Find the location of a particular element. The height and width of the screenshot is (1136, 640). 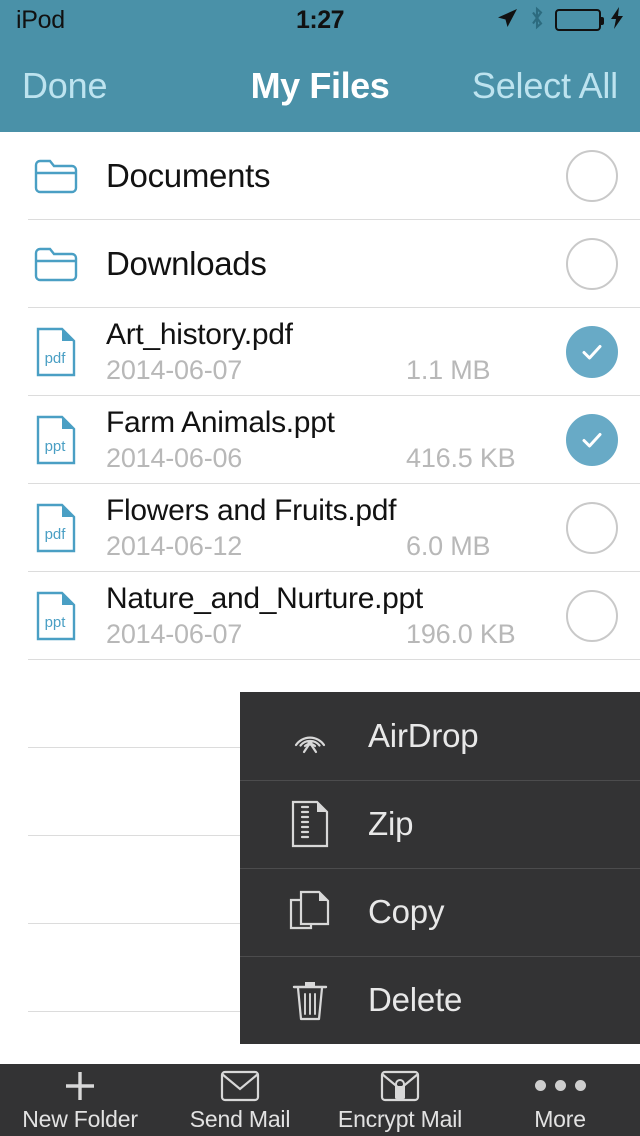

list-item-body: Flowers and Fruits.pdf 2014-06-12 6.0 MB is located at coordinates (325, 528).